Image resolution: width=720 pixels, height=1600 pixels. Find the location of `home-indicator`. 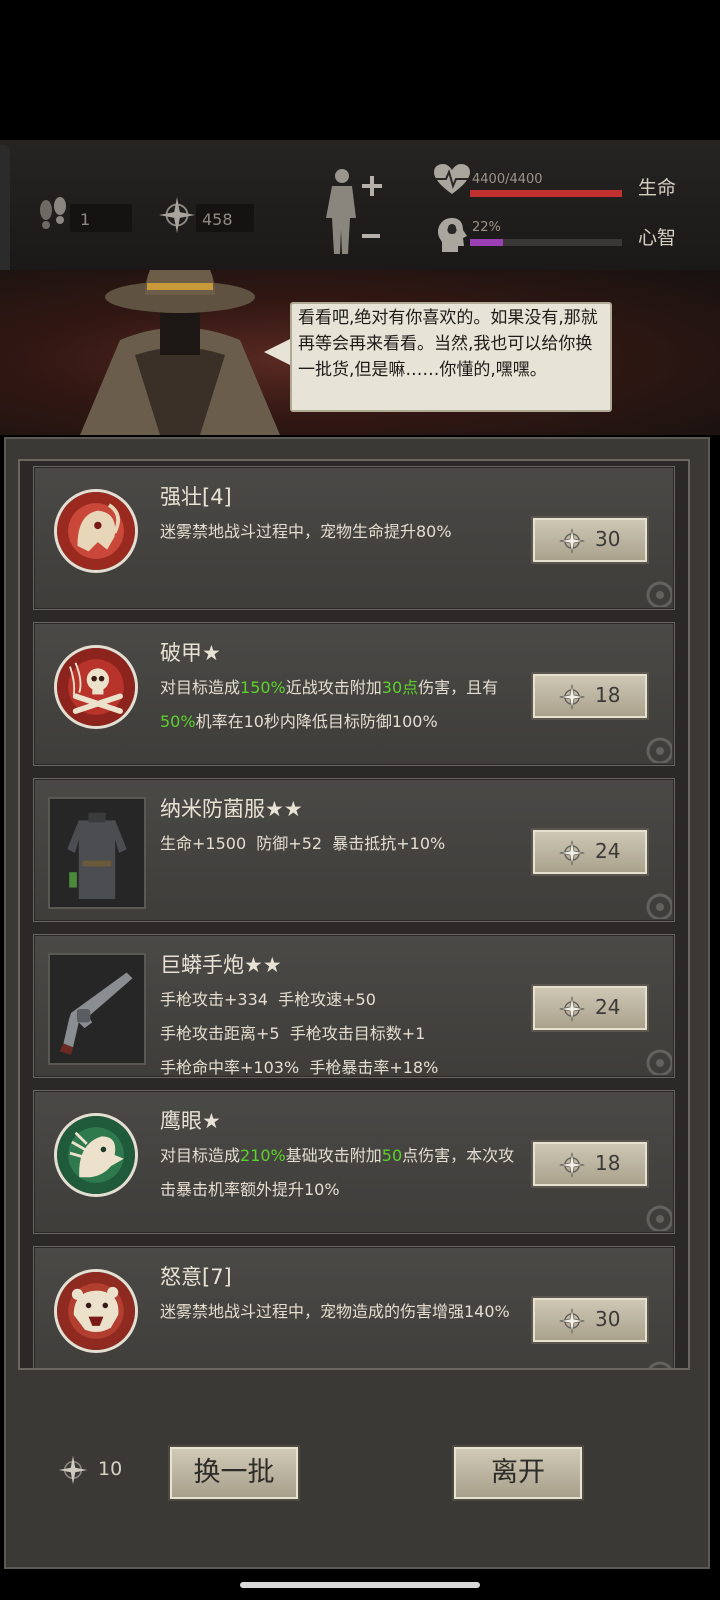

home-indicator is located at coordinates (360, 1585).